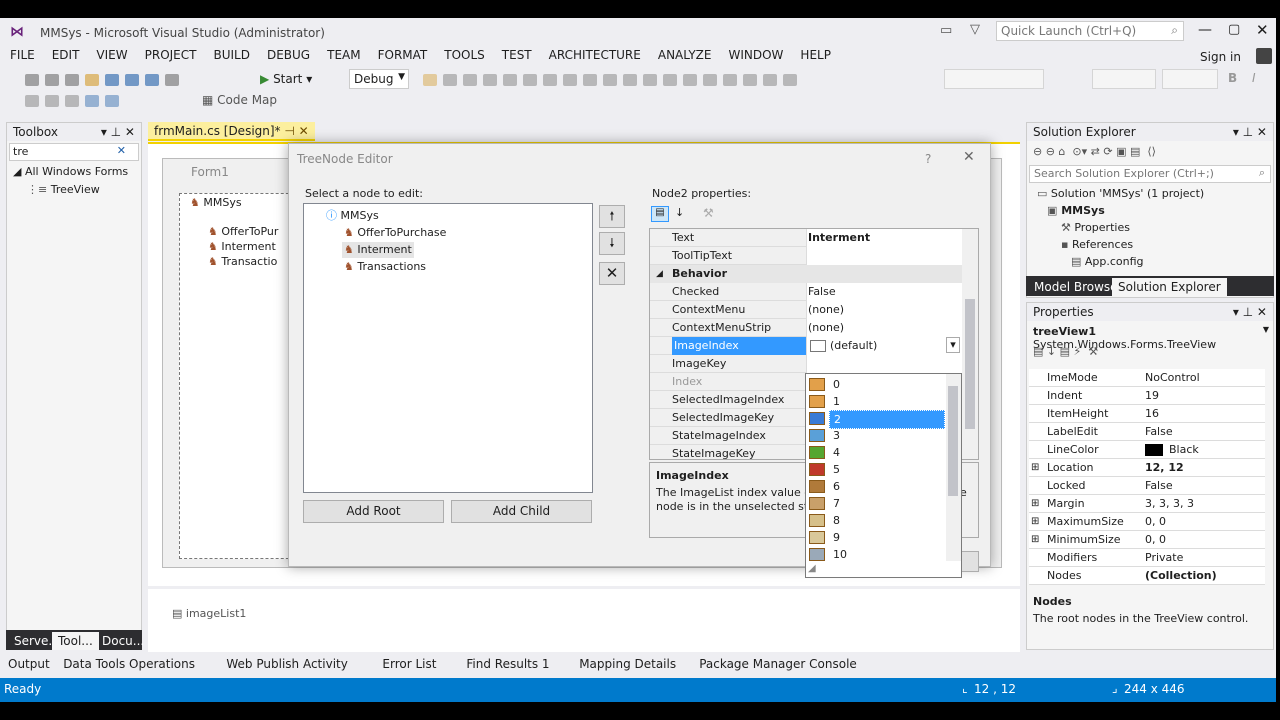  What do you see at coordinates (877, 401) in the screenshot?
I see `dropdown-item: 1` at bounding box center [877, 401].